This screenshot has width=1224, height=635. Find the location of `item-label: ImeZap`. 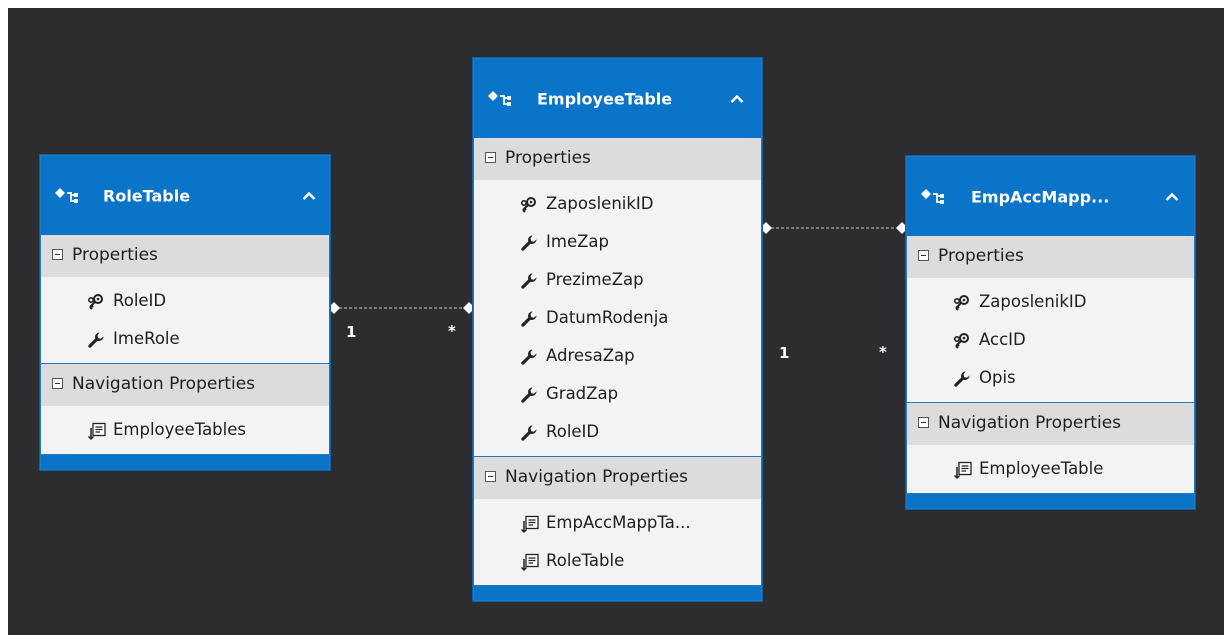

item-label: ImeZap is located at coordinates (577, 241).